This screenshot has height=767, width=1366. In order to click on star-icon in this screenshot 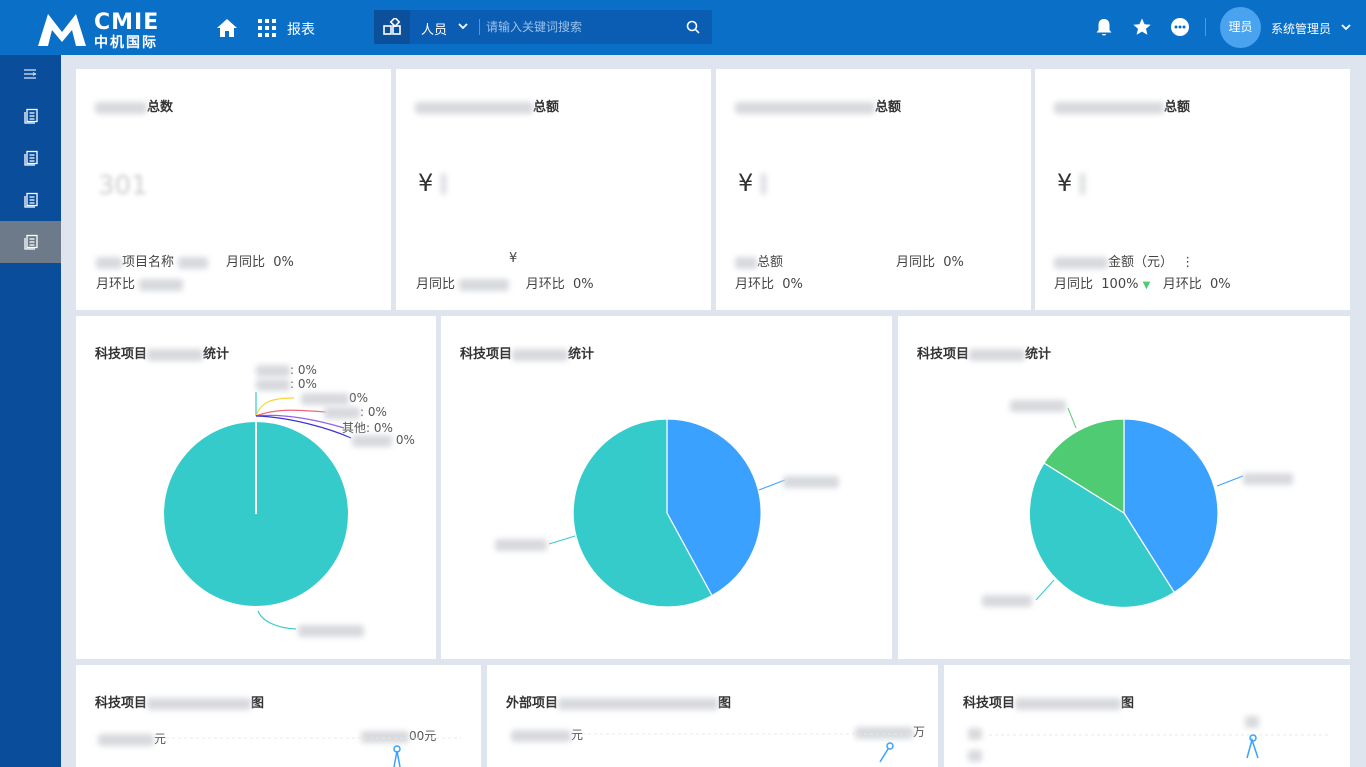, I will do `click(1142, 27)`.